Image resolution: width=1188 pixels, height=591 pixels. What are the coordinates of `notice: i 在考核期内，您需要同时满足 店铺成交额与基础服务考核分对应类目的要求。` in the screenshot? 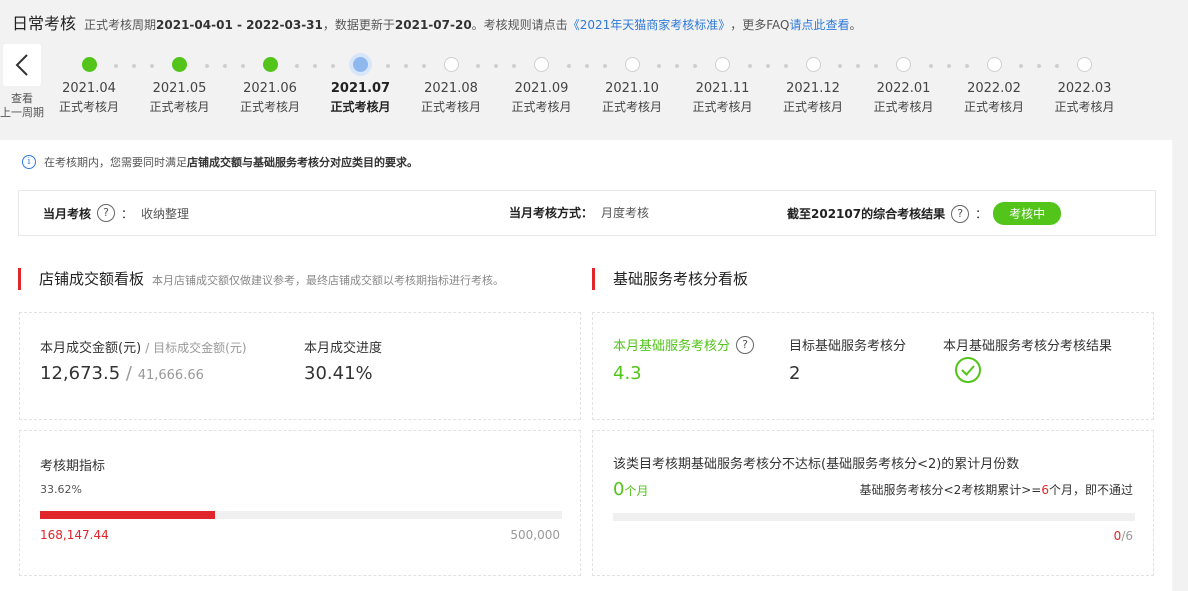 It's located at (220, 162).